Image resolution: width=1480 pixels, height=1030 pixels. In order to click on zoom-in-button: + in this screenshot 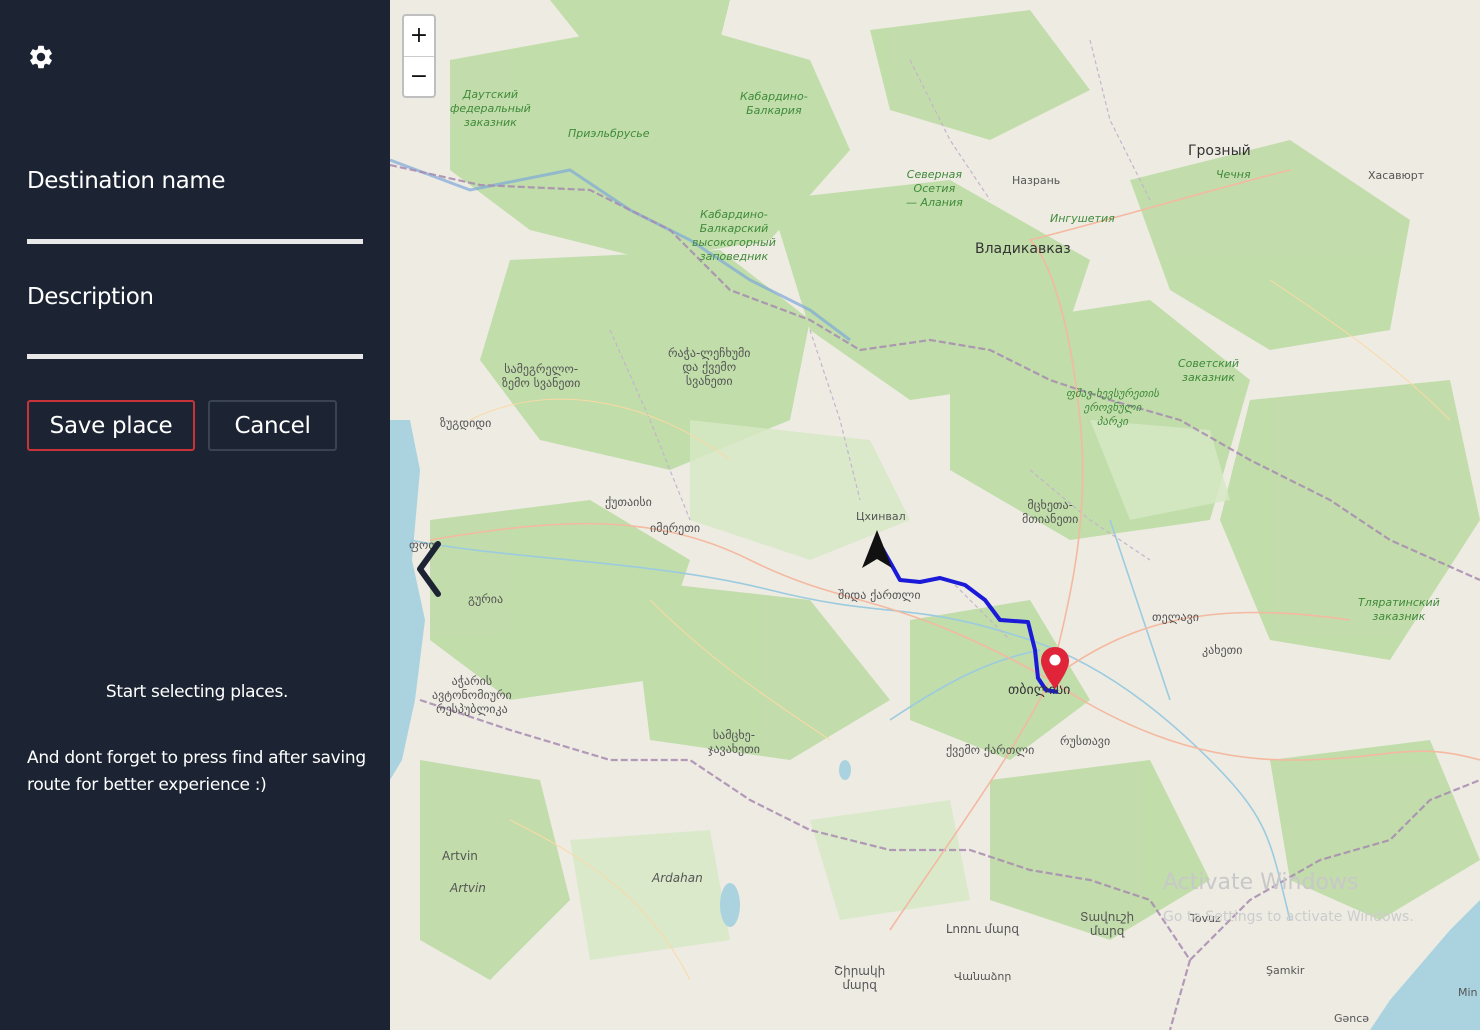, I will do `click(419, 36)`.